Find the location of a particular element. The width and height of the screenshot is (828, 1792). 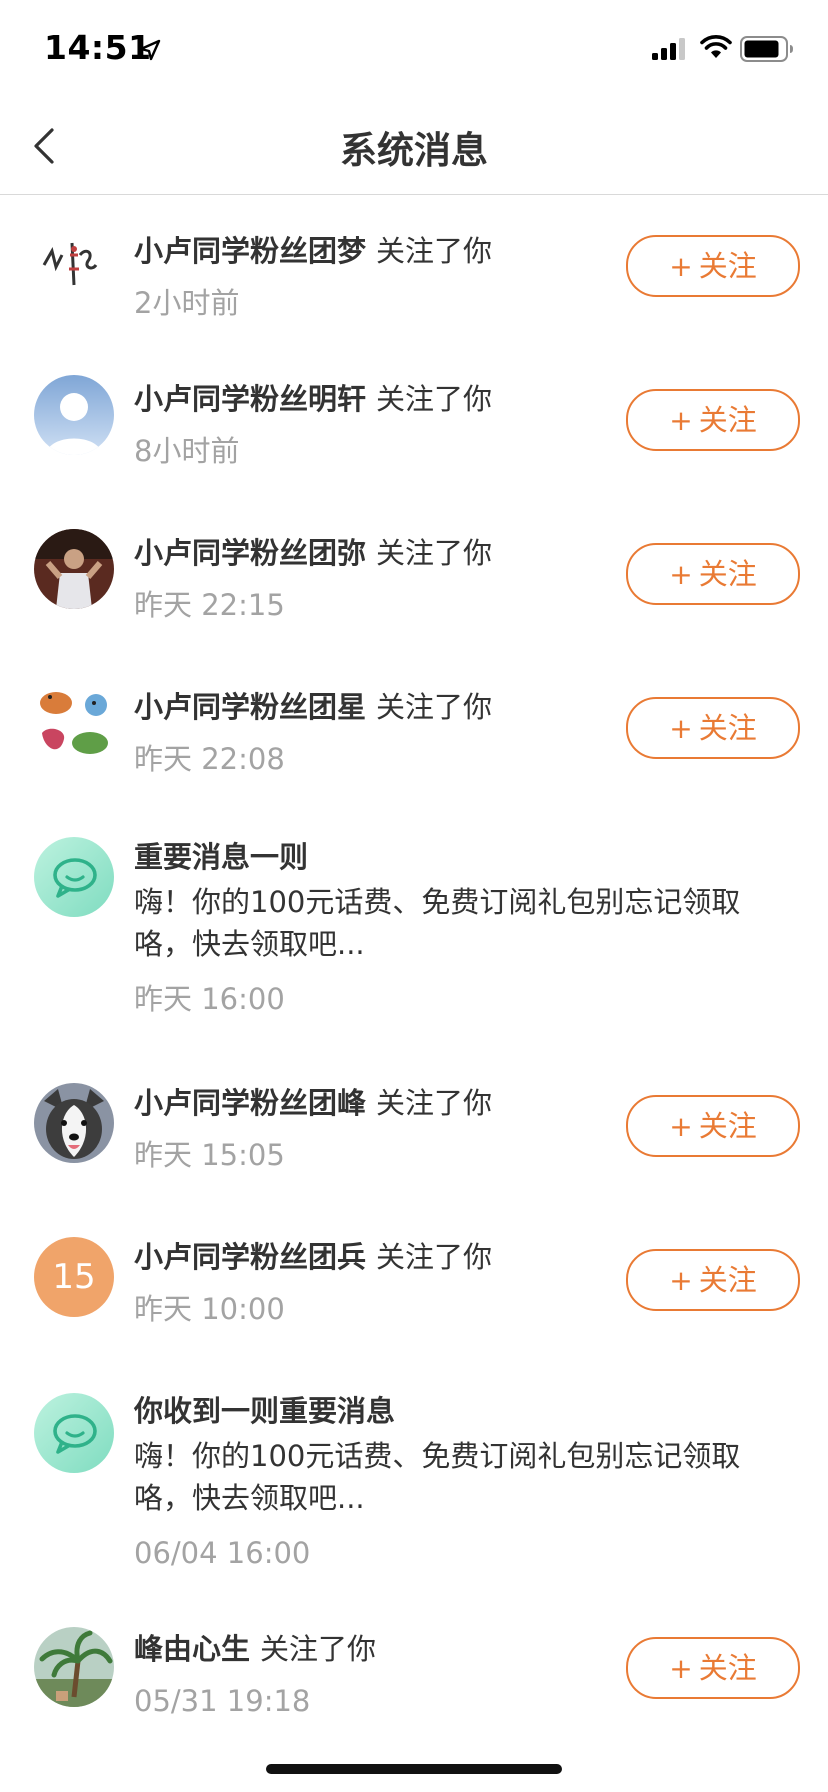

message-title: 你收到一则重要消息 is located at coordinates (265, 1411).